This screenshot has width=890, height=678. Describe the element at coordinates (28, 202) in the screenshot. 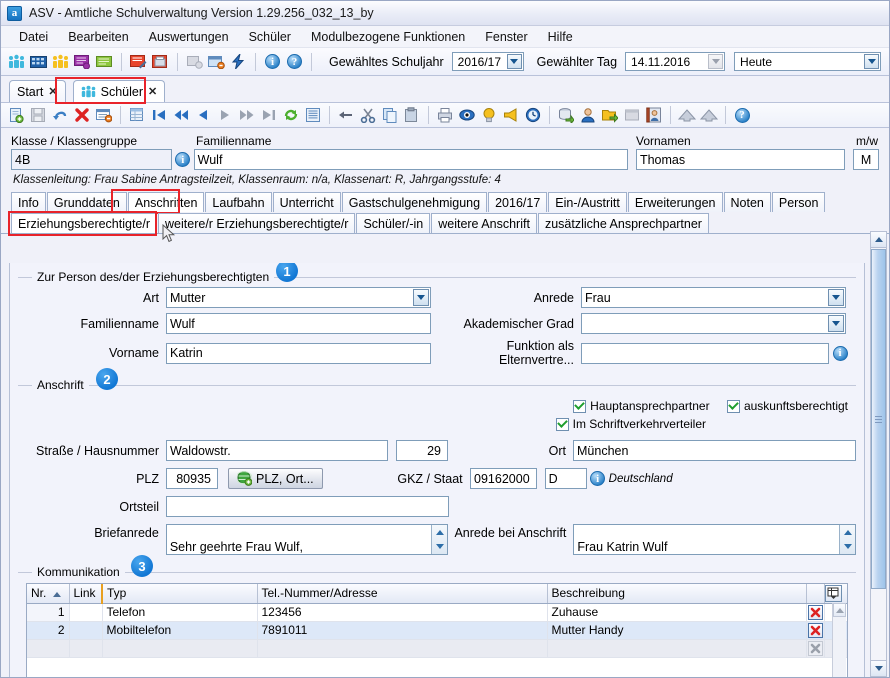

I see `tab-info: Info` at that location.